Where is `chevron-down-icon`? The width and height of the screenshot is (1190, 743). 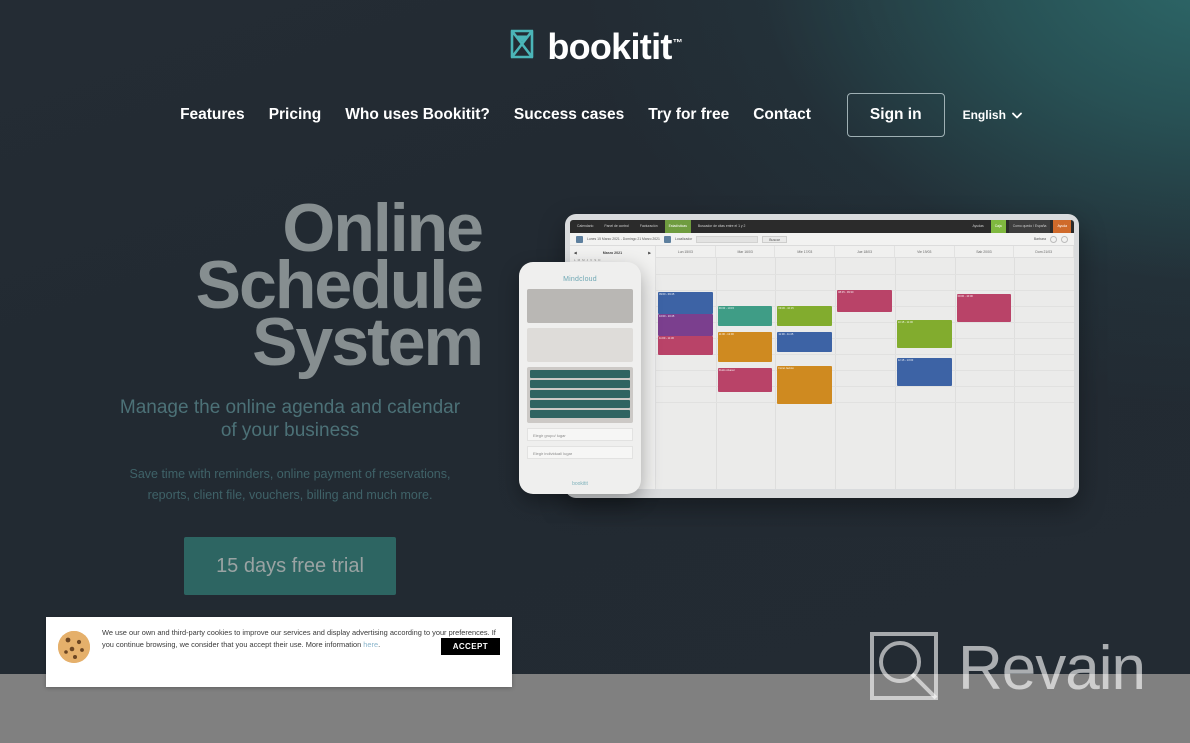 chevron-down-icon is located at coordinates (1017, 115).